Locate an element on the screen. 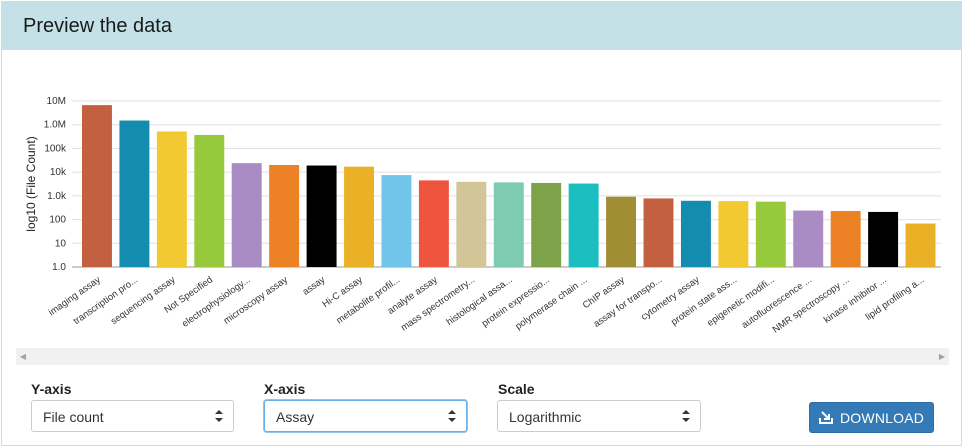  y-axis-label: log10 (File Count) is located at coordinates (31, 183).